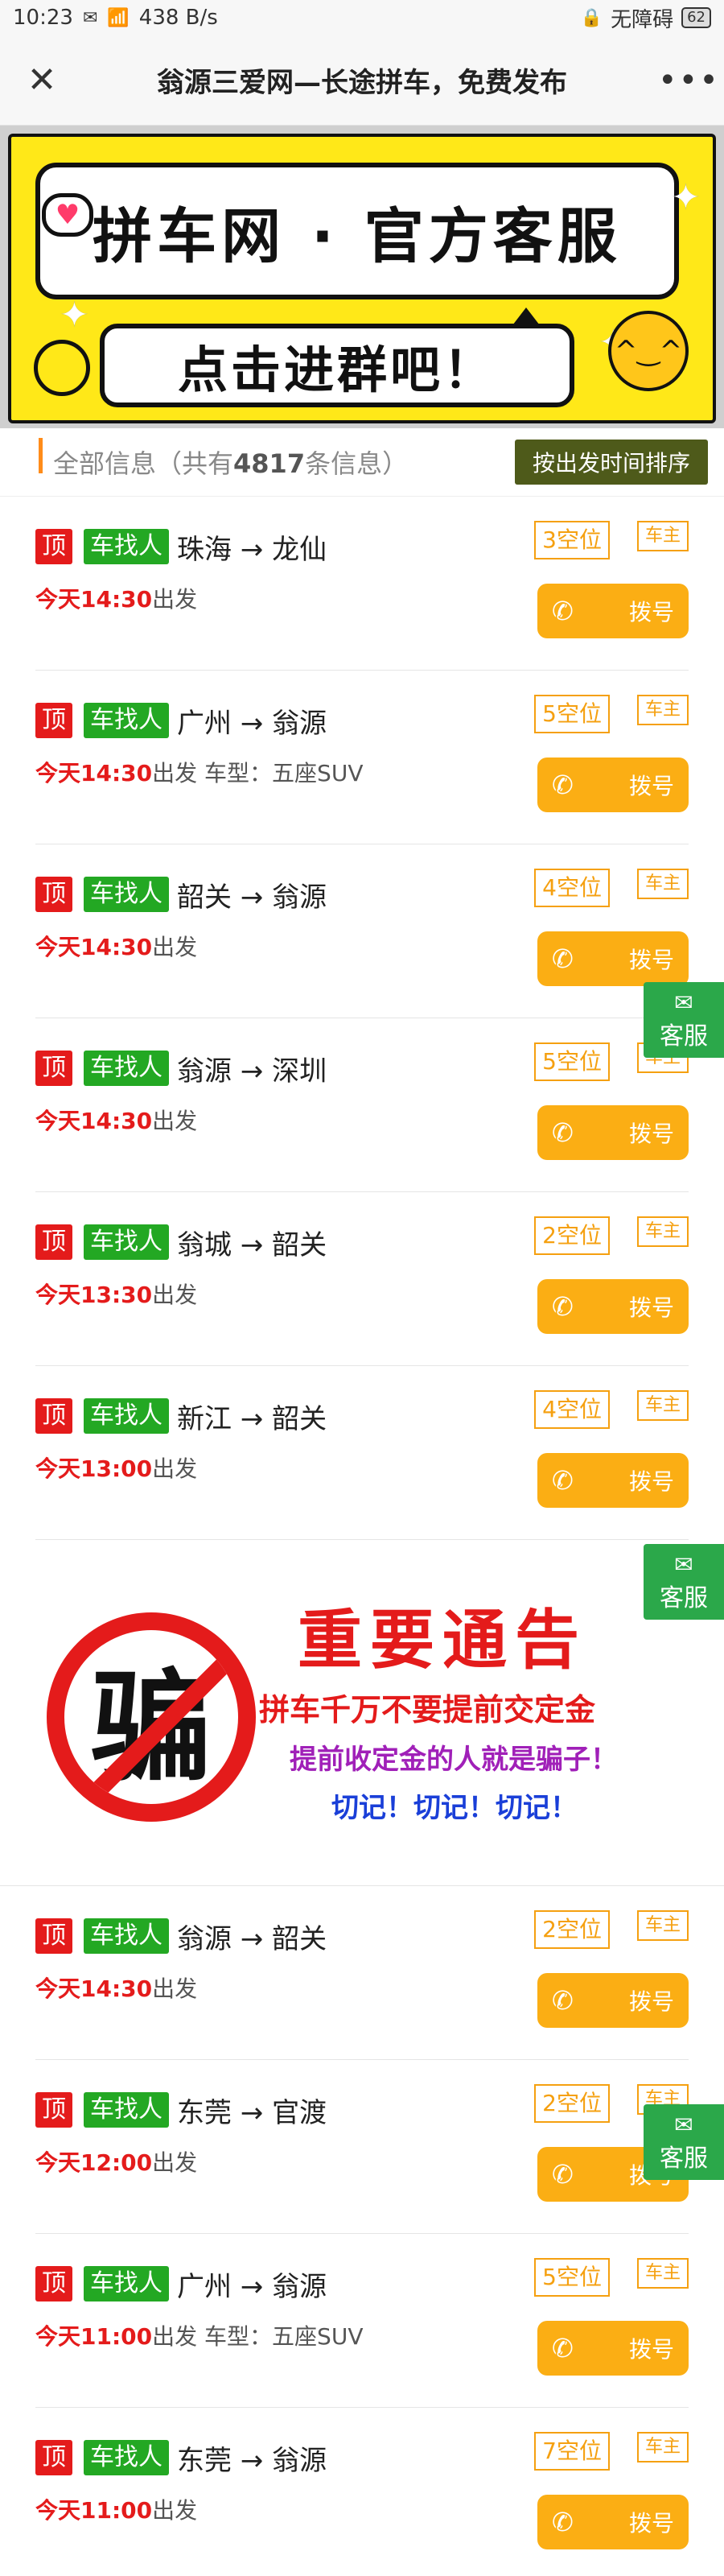 The image size is (724, 2576). I want to click on total-count: 全部信息（共有4817条信息）, so click(223, 463).